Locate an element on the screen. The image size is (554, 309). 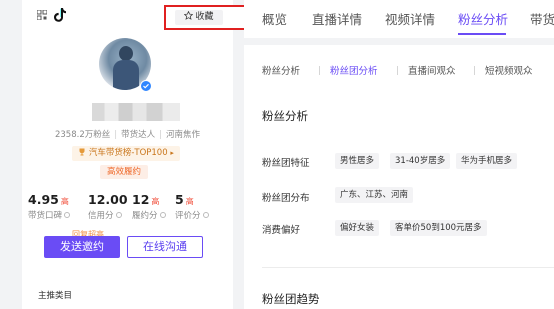
tab-sales: 带货 is located at coordinates (542, 18).